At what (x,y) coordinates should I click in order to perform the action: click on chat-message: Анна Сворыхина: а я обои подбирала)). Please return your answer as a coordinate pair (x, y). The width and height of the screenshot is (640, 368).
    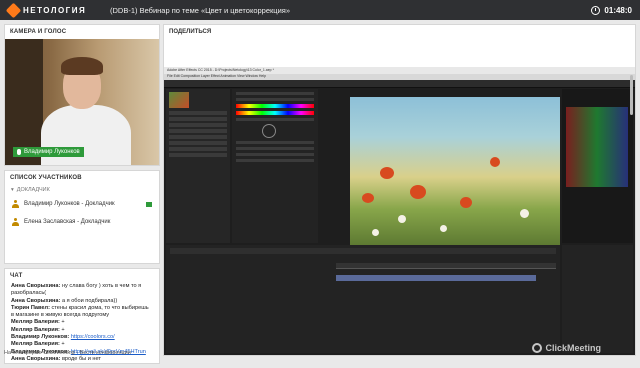
    Looking at the image, I should click on (82, 301).